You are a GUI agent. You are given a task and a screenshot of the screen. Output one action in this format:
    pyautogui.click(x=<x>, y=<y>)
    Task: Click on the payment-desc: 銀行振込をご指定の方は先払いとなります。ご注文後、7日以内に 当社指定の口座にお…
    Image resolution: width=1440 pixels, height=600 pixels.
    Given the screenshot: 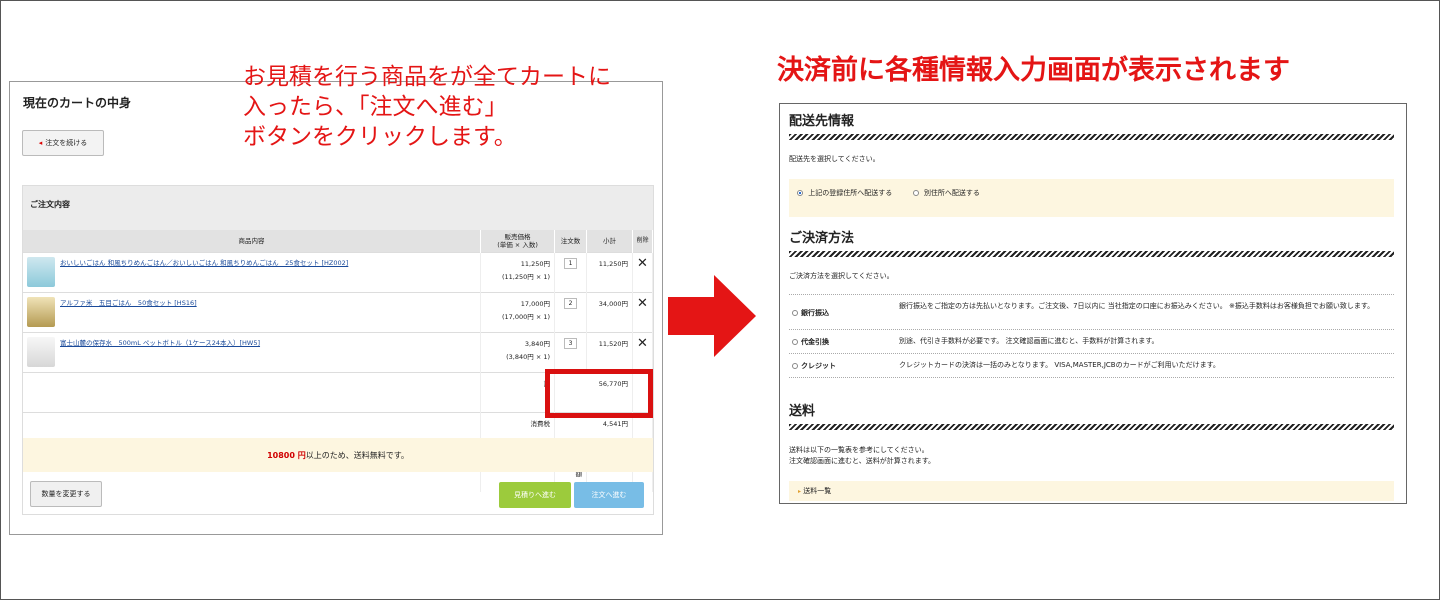 What is the action you would take?
    pyautogui.click(x=1137, y=306)
    